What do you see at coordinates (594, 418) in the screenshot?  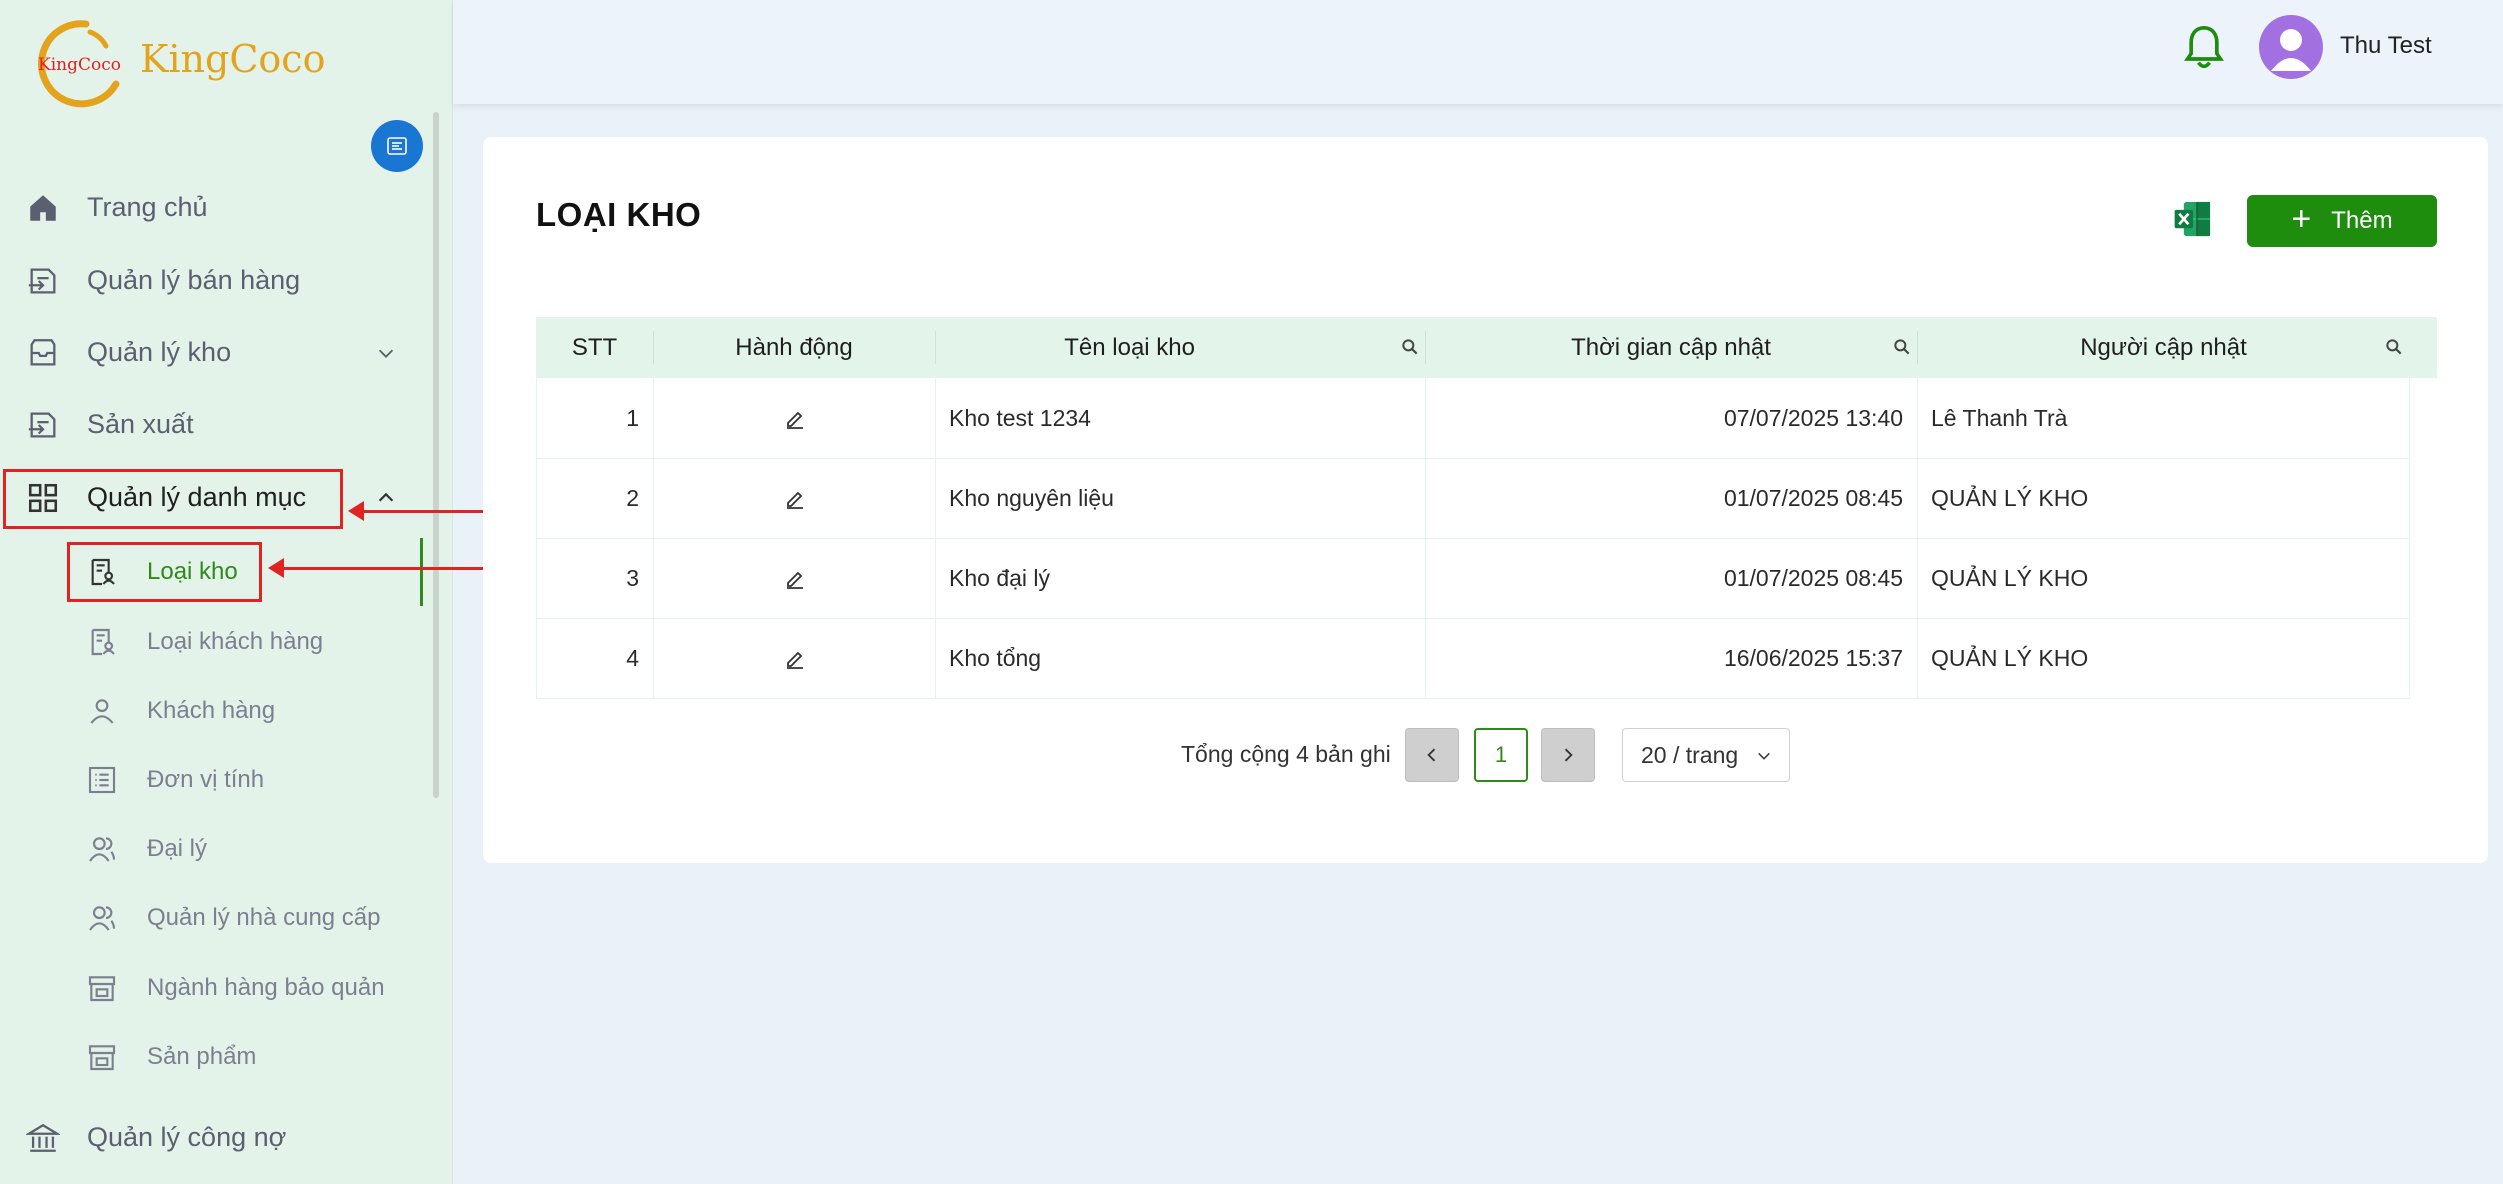 I see `cell-stt: 1` at bounding box center [594, 418].